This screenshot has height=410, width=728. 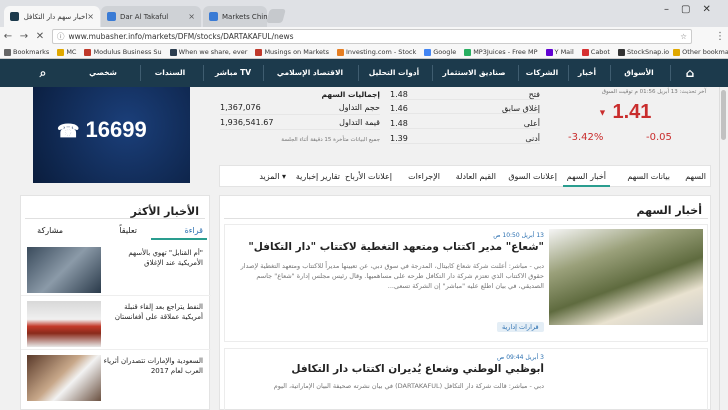 I want to click on forward-arrow-icon: →, so click(x=24, y=36).